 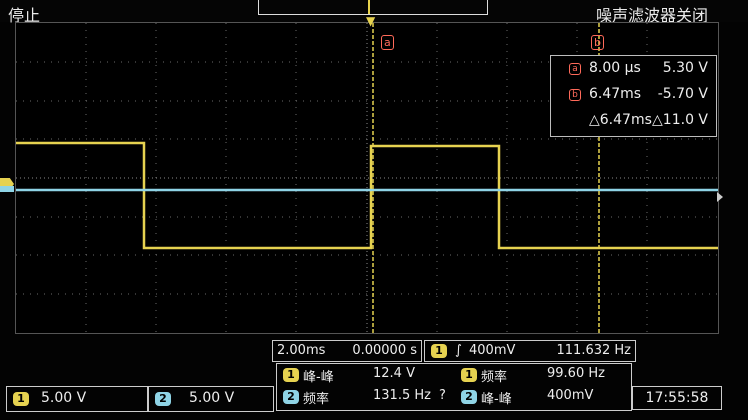 What do you see at coordinates (496, 399) in the screenshot?
I see `m4-name: 峰-峰` at bounding box center [496, 399].